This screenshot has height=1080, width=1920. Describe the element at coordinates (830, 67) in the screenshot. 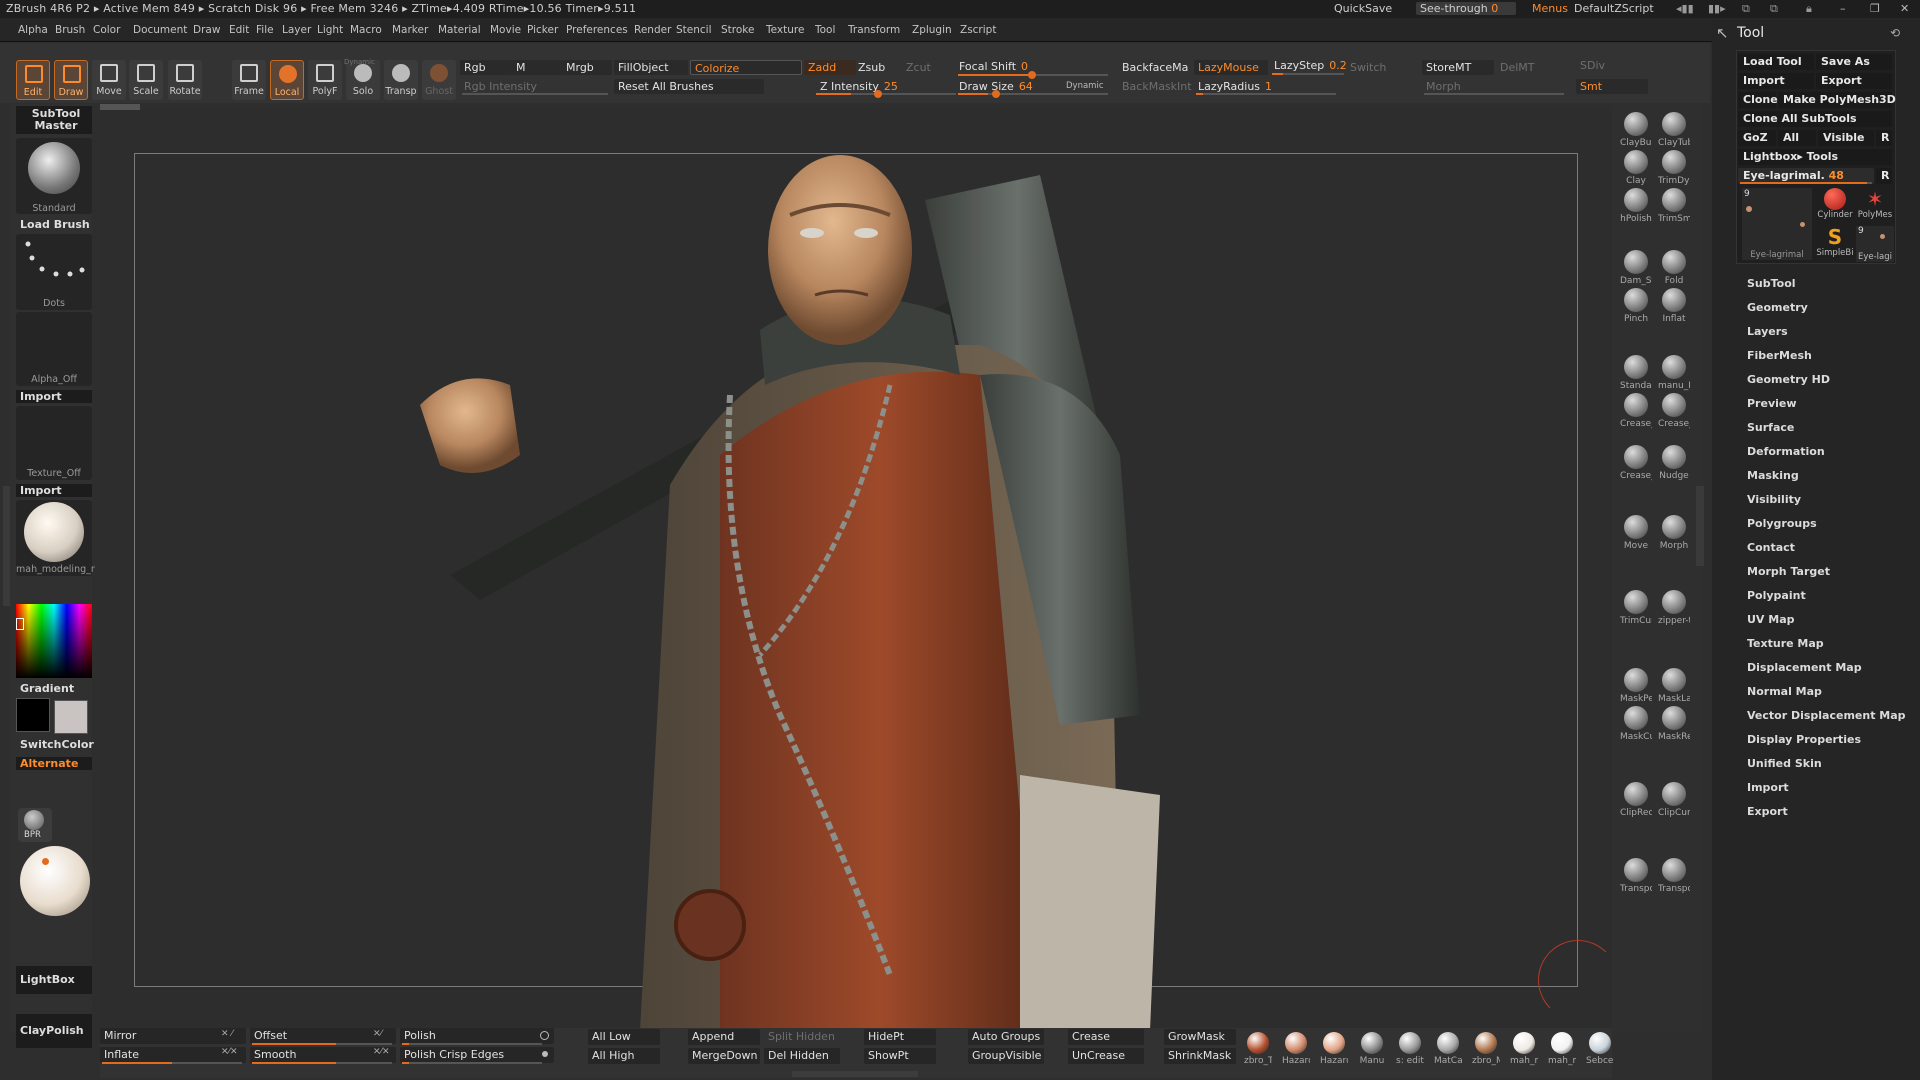

I see `zadd-toggle: Zadd` at that location.